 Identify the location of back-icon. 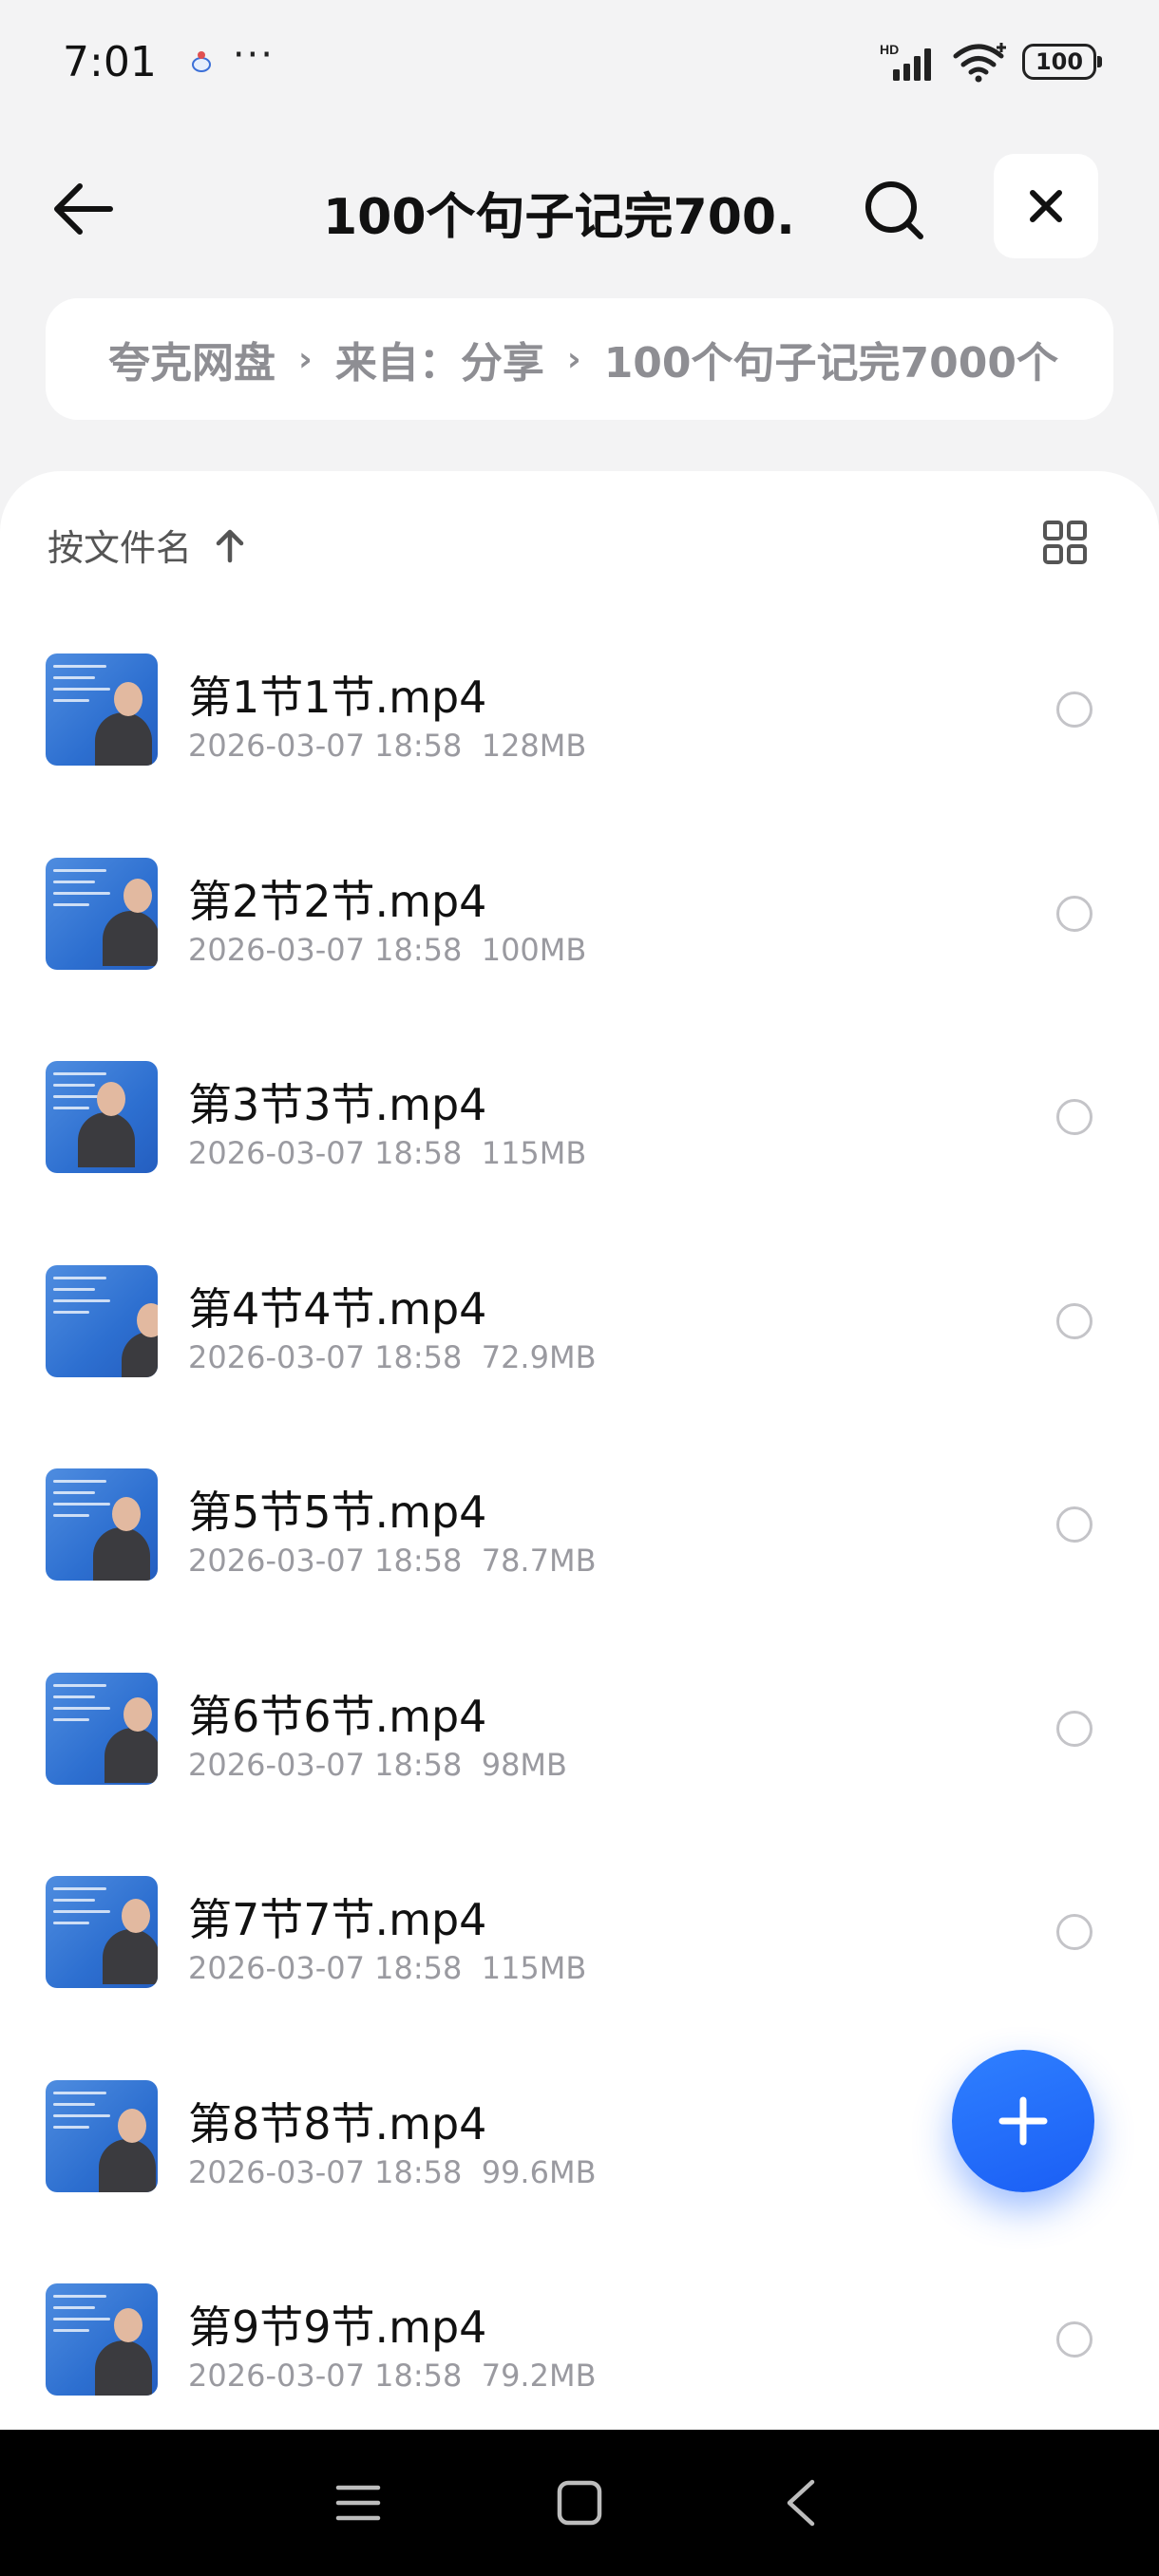
(801, 2503).